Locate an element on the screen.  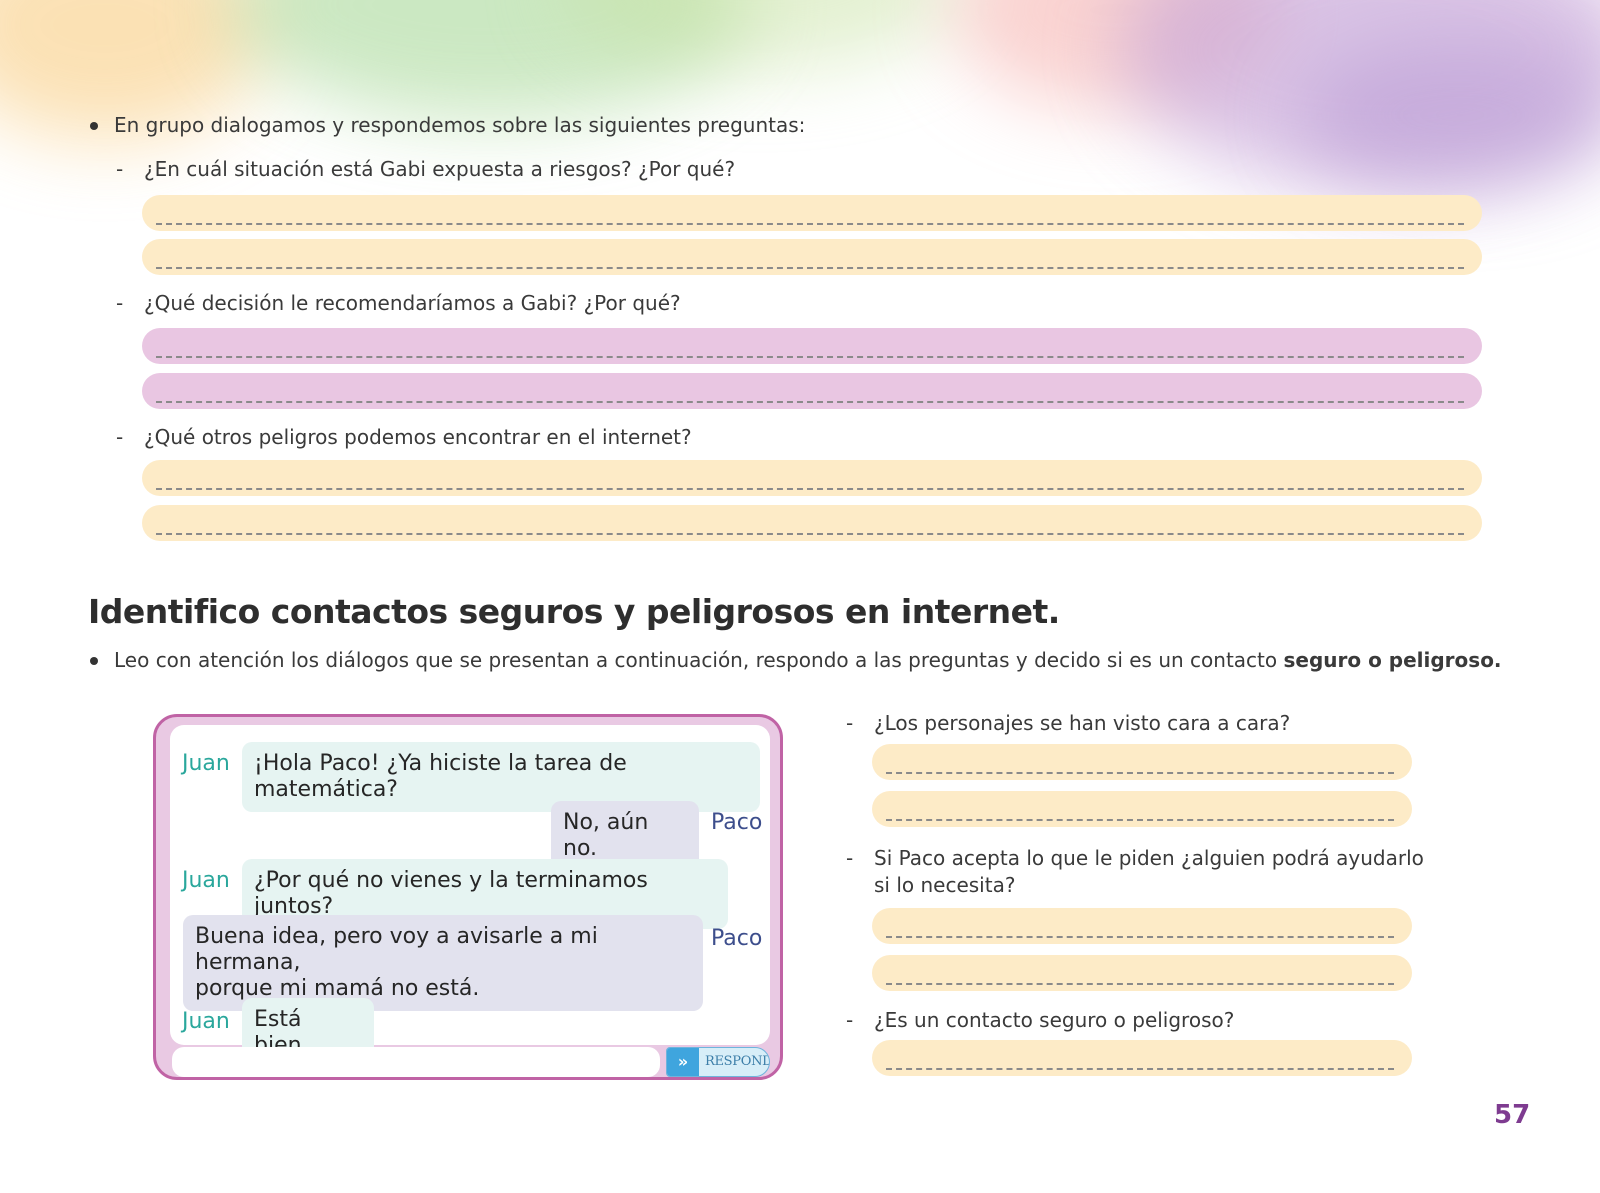
watercolor-purple is located at coordinates (1360, 95).